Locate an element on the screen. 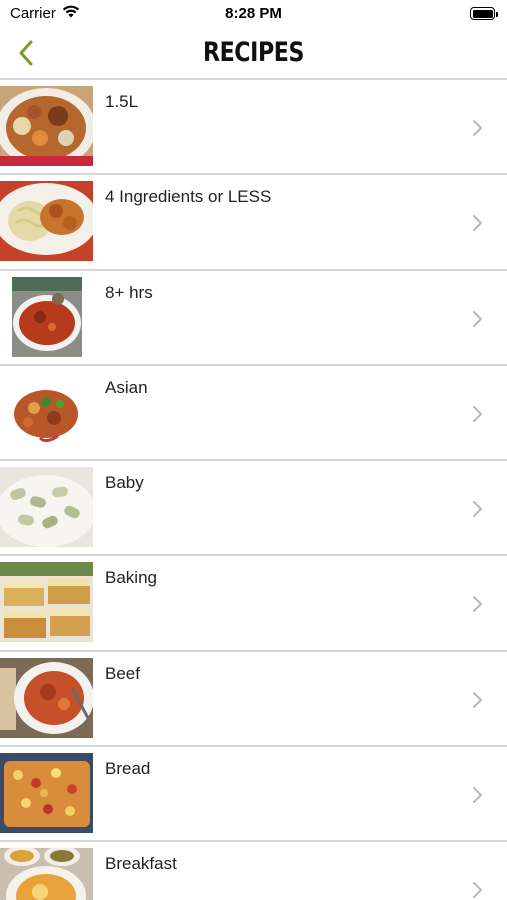 Image resolution: width=507 pixels, height=900 pixels. list-item: Beef is located at coordinates (253, 700).